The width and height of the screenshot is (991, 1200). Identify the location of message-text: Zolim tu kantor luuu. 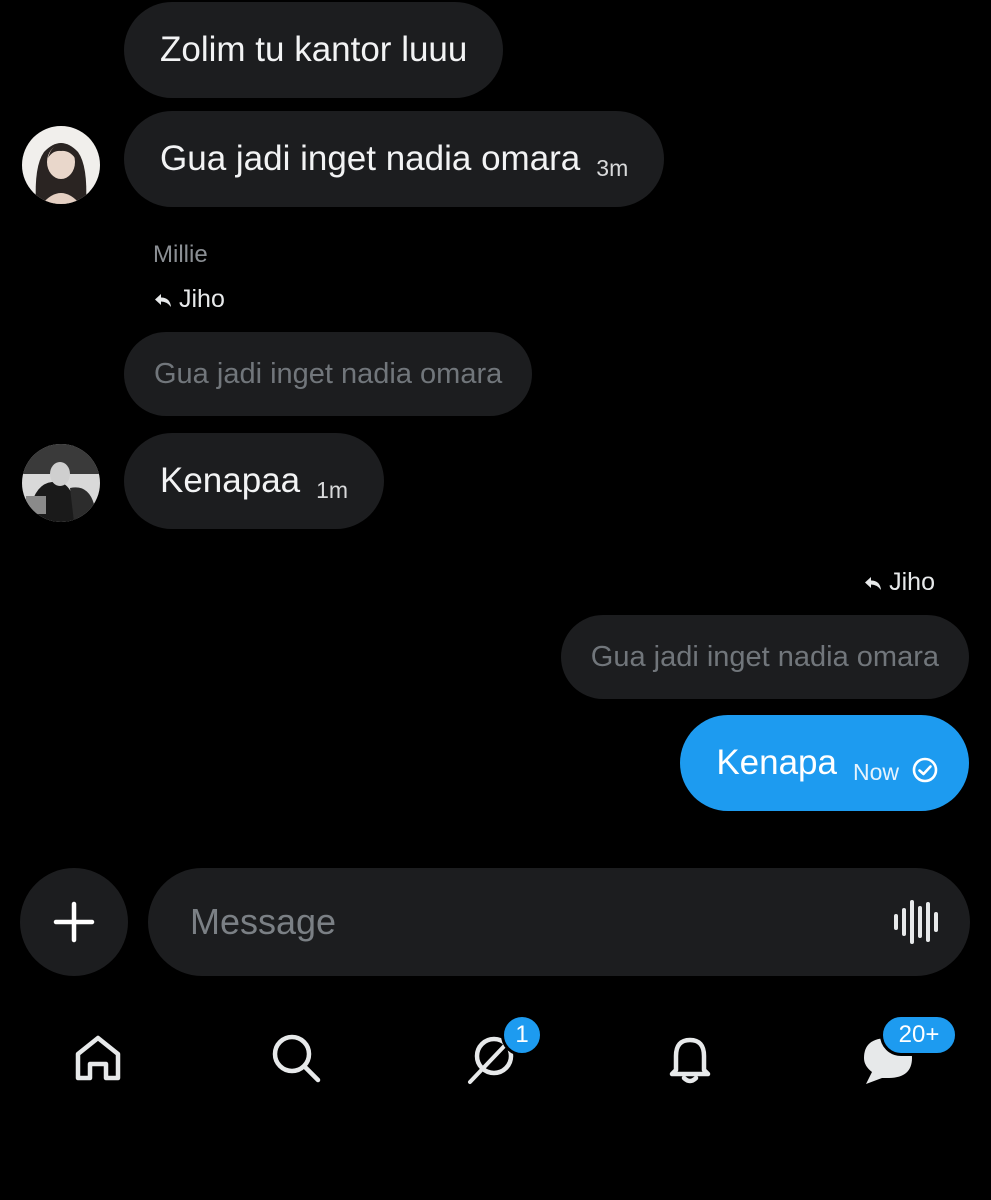
(314, 49).